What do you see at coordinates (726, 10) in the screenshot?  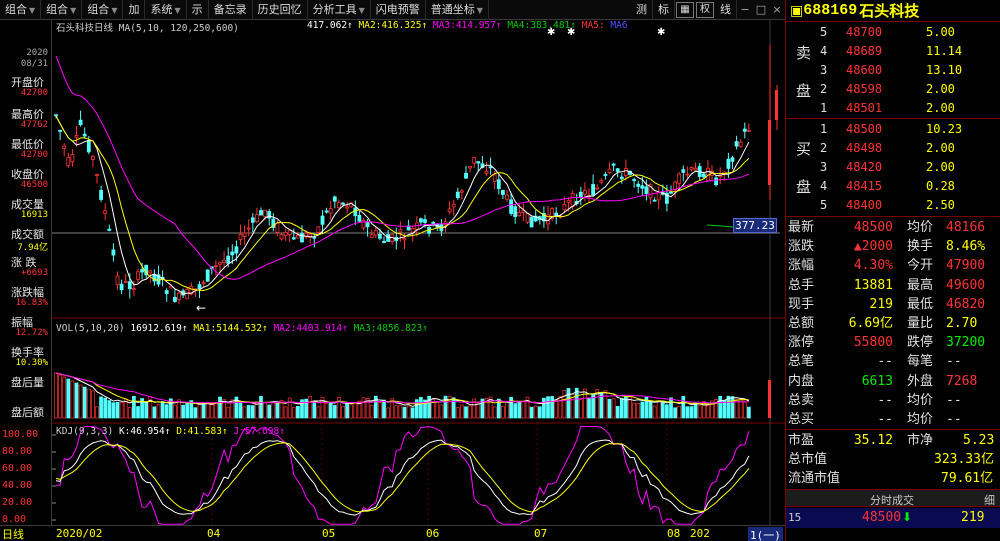 I see `toolbar-btn-line: 线` at bounding box center [726, 10].